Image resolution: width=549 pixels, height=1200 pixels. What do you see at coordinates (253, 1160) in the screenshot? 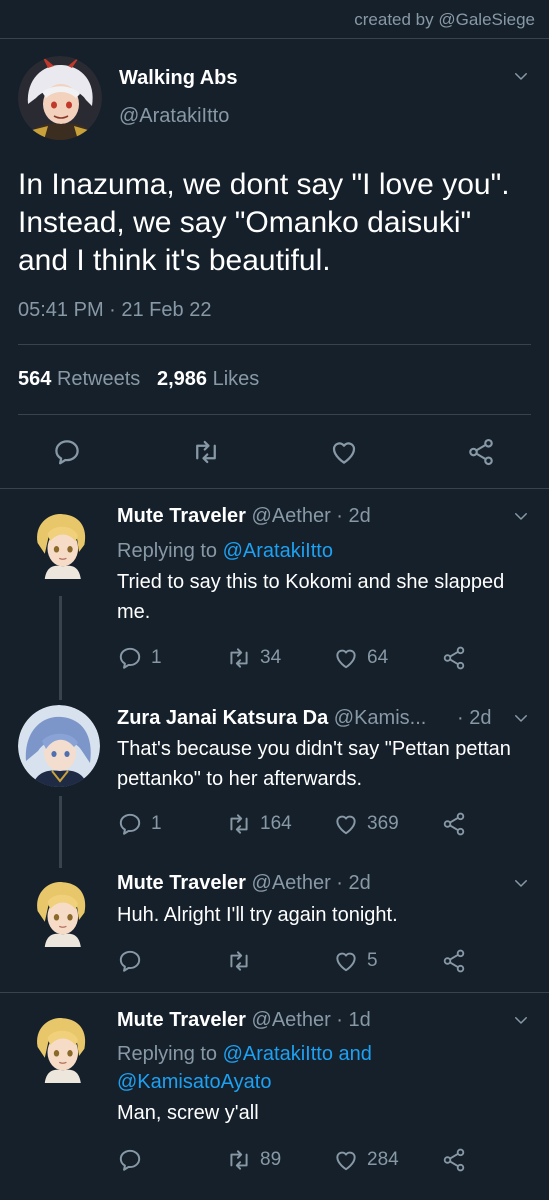
I see `retweet-button: 89` at bounding box center [253, 1160].